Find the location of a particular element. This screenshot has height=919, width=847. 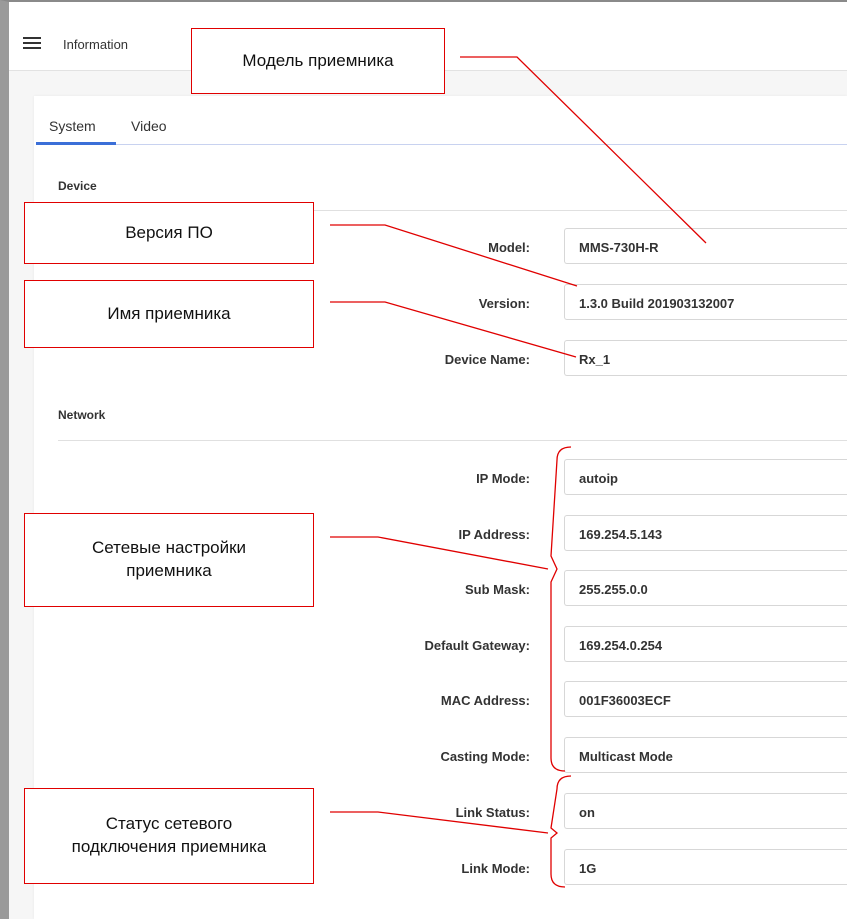

leader-line-network is located at coordinates (439, 553).